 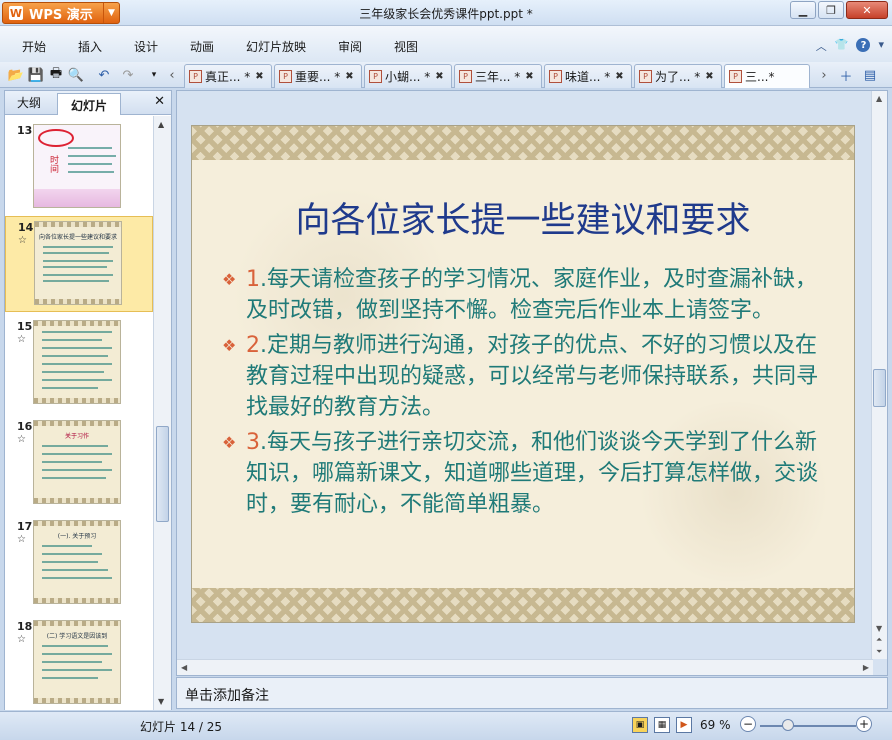 What do you see at coordinates (863, 45) in the screenshot?
I see `help-icon: ?` at bounding box center [863, 45].